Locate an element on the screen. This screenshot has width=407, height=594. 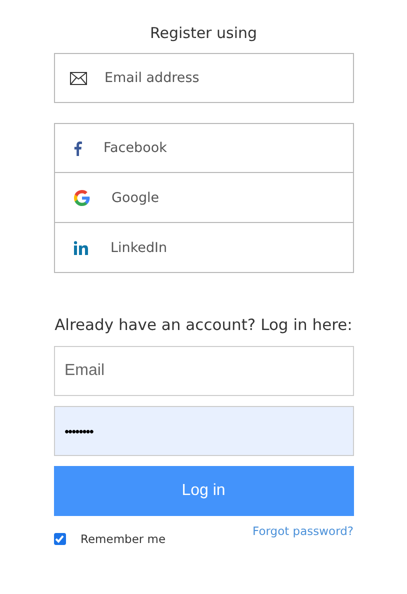
provider-button: Facebook is located at coordinates (204, 148).